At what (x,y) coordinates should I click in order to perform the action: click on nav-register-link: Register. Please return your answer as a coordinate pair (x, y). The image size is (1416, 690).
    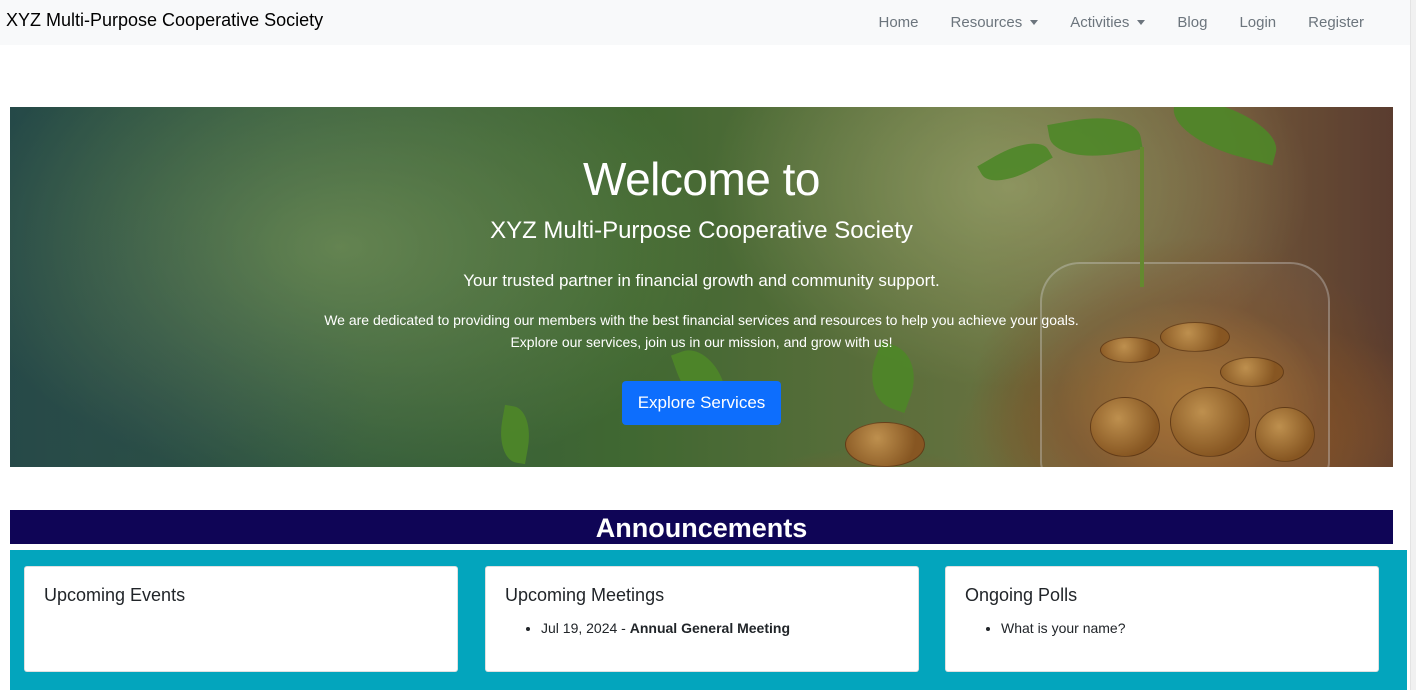
    Looking at the image, I should click on (1336, 22).